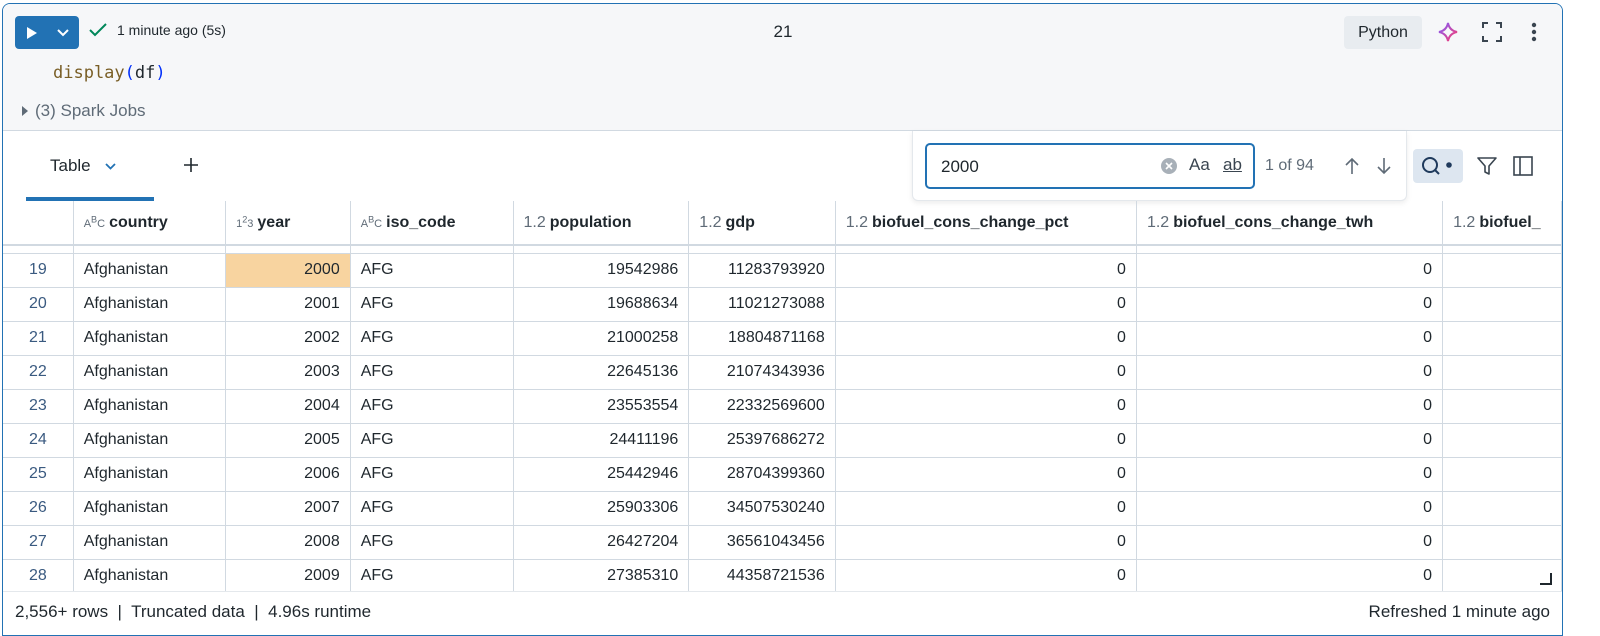 This screenshot has width=1600, height=636. I want to click on table-cell: 28704399360, so click(762, 474).